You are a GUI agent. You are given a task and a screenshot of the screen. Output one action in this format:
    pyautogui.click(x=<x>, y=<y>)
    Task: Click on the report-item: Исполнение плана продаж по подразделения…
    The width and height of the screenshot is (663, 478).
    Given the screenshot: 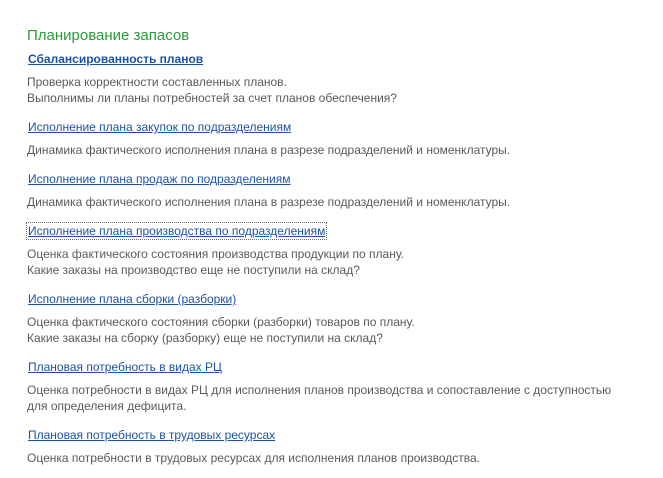 What is the action you would take?
    pyautogui.click(x=345, y=190)
    